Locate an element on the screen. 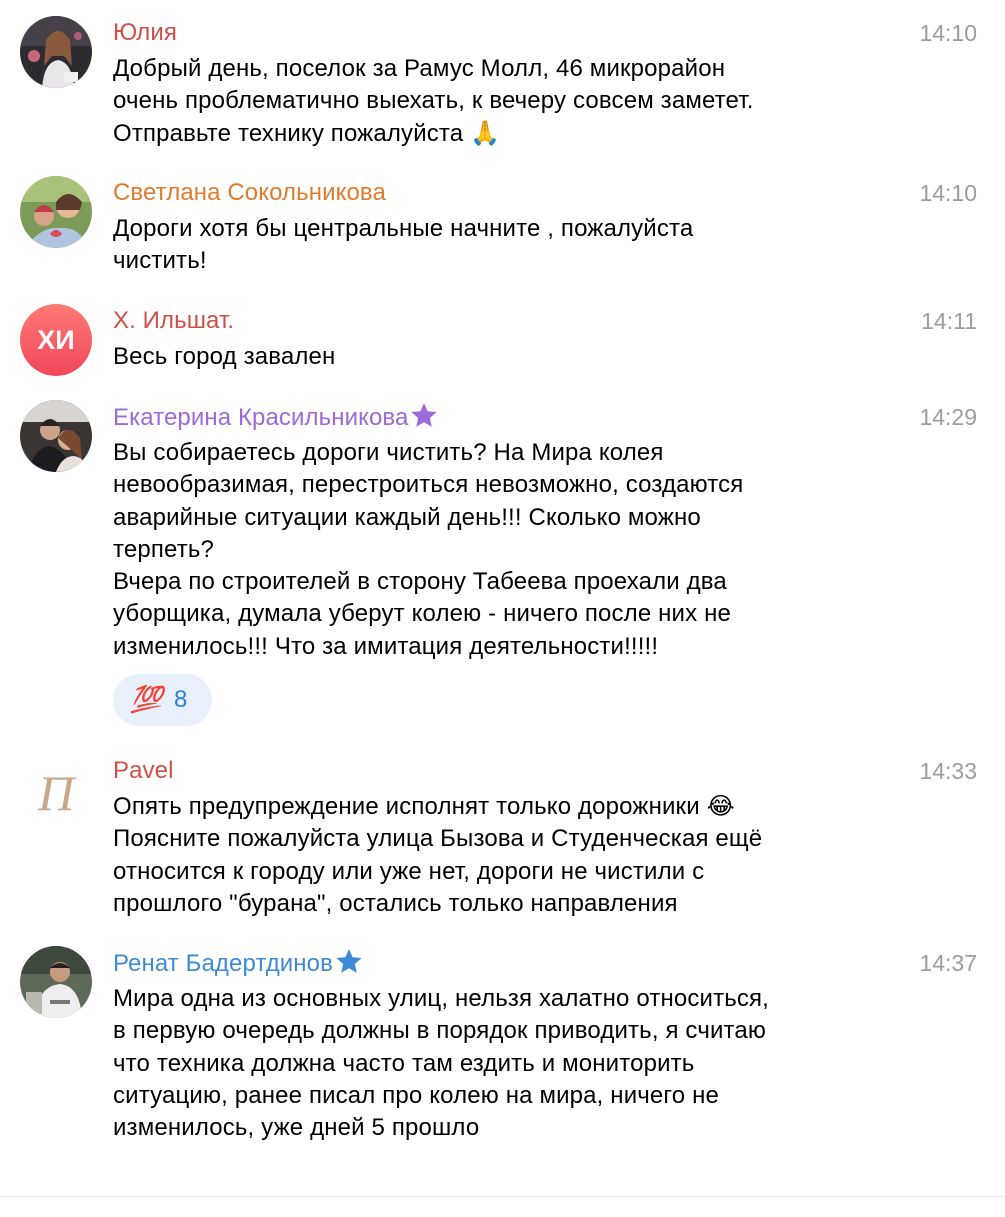 Image resolution: width=1005 pixels, height=1217 pixels. author-name: Ренат Бадертдинов is located at coordinates (238, 965).